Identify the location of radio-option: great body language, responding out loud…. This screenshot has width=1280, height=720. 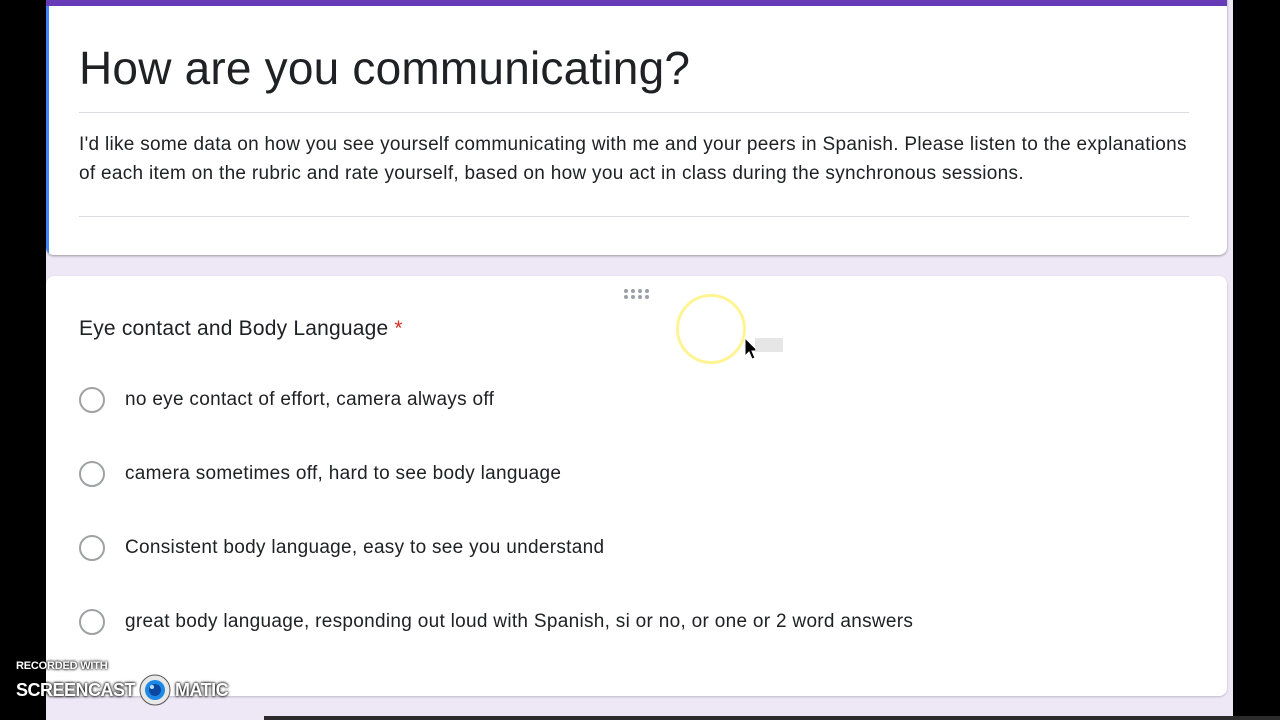
(496, 622).